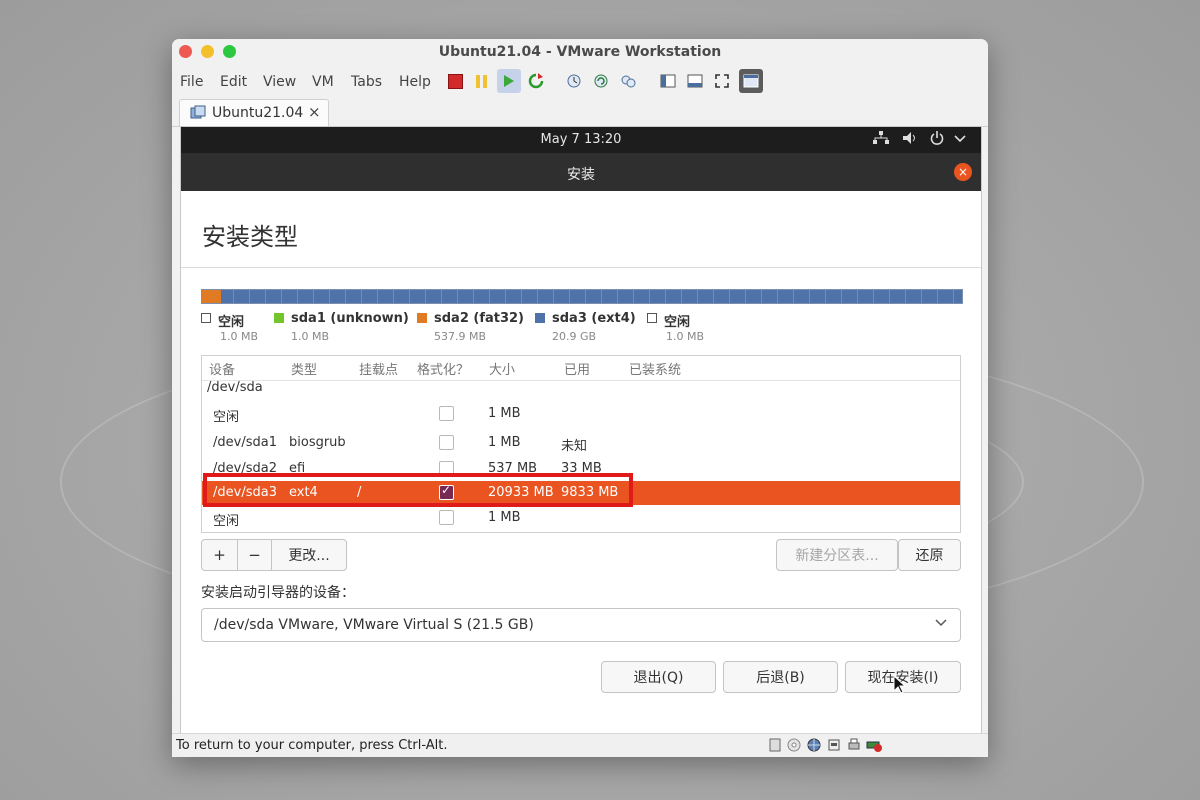 The height and width of the screenshot is (800, 1200). I want to click on partition-bar-sda2, so click(211, 296).